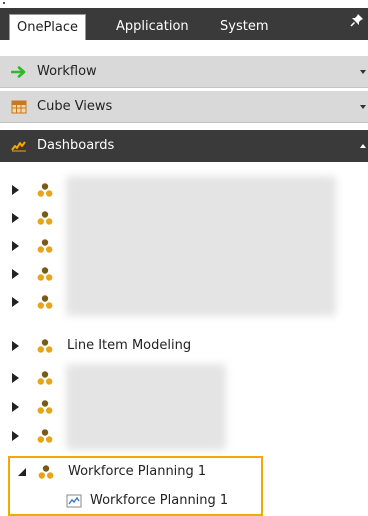  What do you see at coordinates (67, 71) in the screenshot?
I see `accordion-workflow-label: Workflow` at bounding box center [67, 71].